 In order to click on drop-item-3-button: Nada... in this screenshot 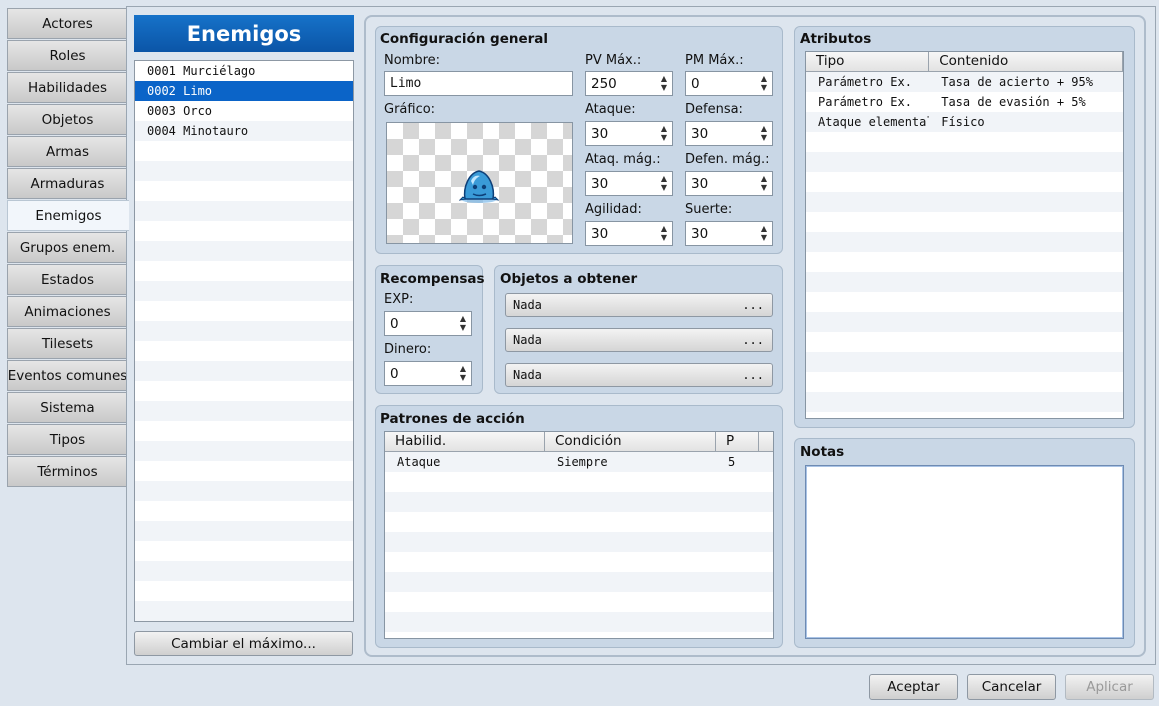, I will do `click(639, 375)`.